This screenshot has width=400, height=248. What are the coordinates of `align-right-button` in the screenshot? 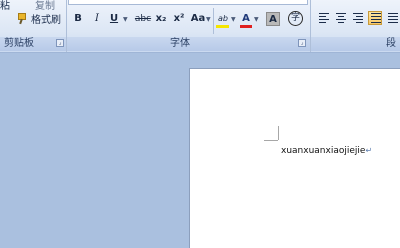 It's located at (358, 18).